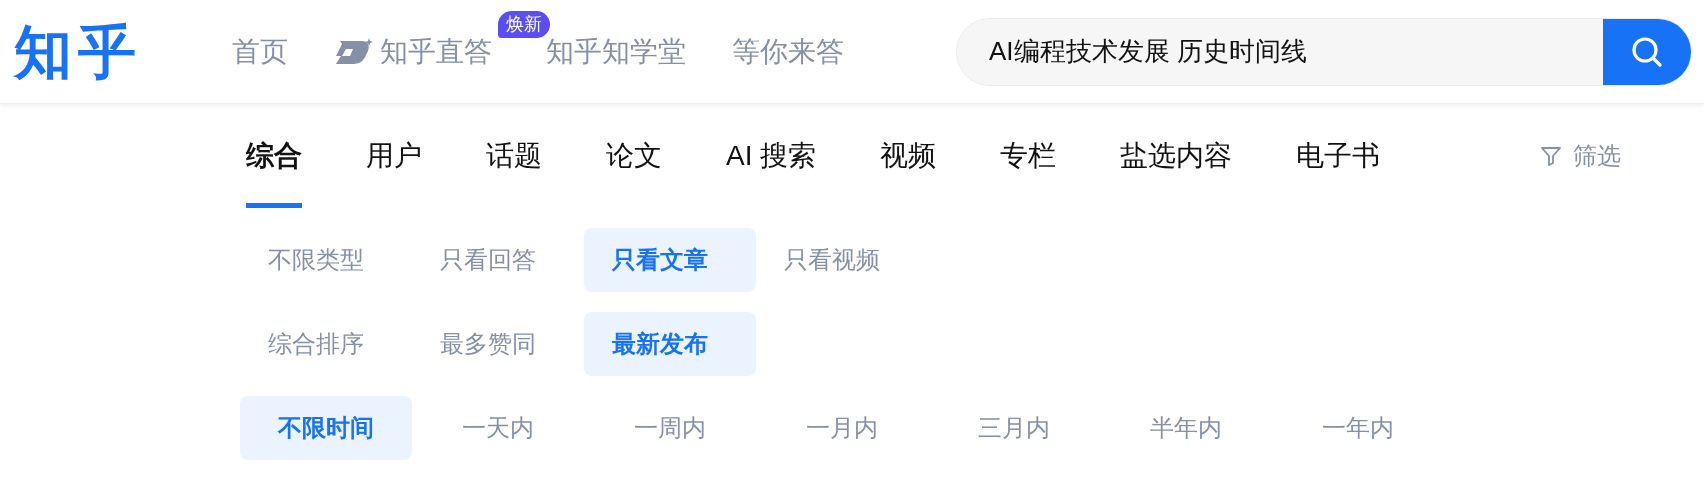 The width and height of the screenshot is (1704, 480). What do you see at coordinates (326, 344) in the screenshot?
I see `filter-option: 综合排序` at bounding box center [326, 344].